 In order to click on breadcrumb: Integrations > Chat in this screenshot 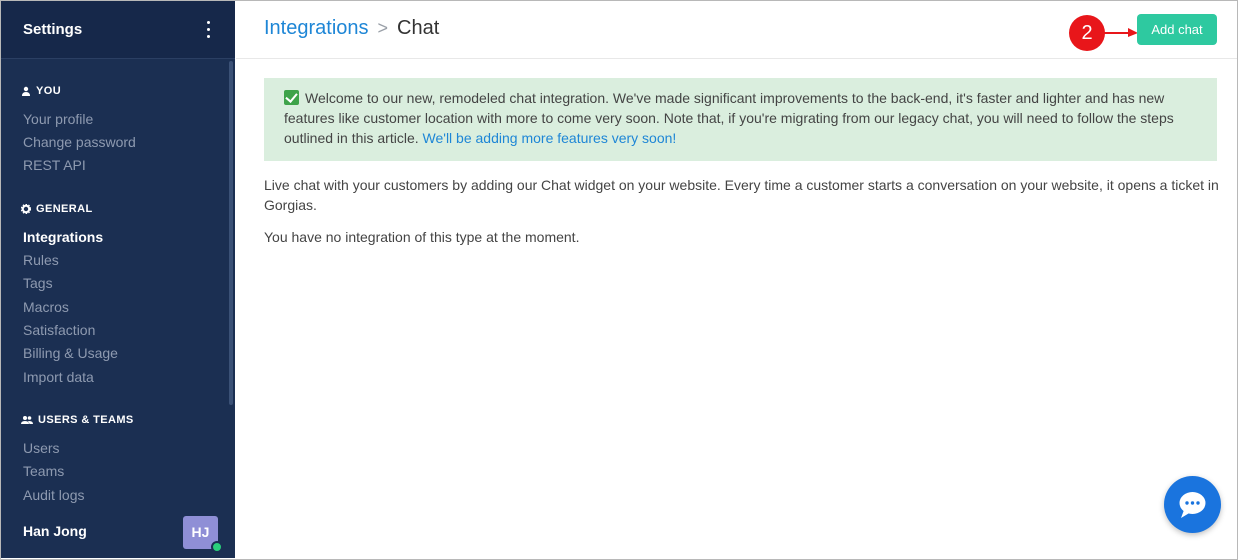, I will do `click(351, 28)`.